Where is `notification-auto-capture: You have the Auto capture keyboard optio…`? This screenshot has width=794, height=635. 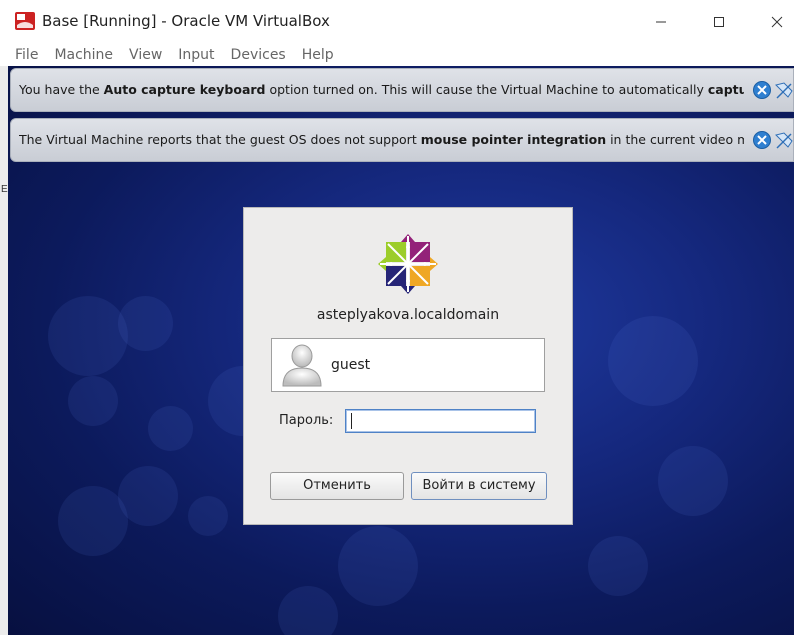
notification-auto-capture: You have the Auto capture keyboard optio… is located at coordinates (402, 90).